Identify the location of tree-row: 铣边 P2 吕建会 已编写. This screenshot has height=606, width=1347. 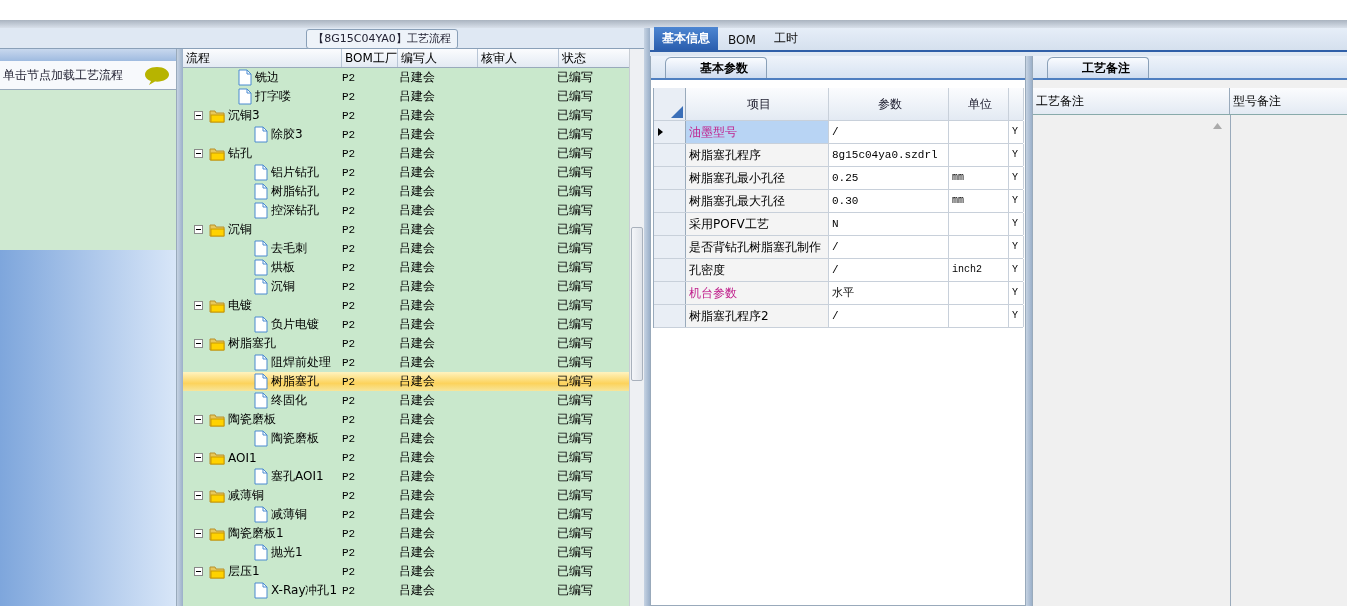
(406, 77).